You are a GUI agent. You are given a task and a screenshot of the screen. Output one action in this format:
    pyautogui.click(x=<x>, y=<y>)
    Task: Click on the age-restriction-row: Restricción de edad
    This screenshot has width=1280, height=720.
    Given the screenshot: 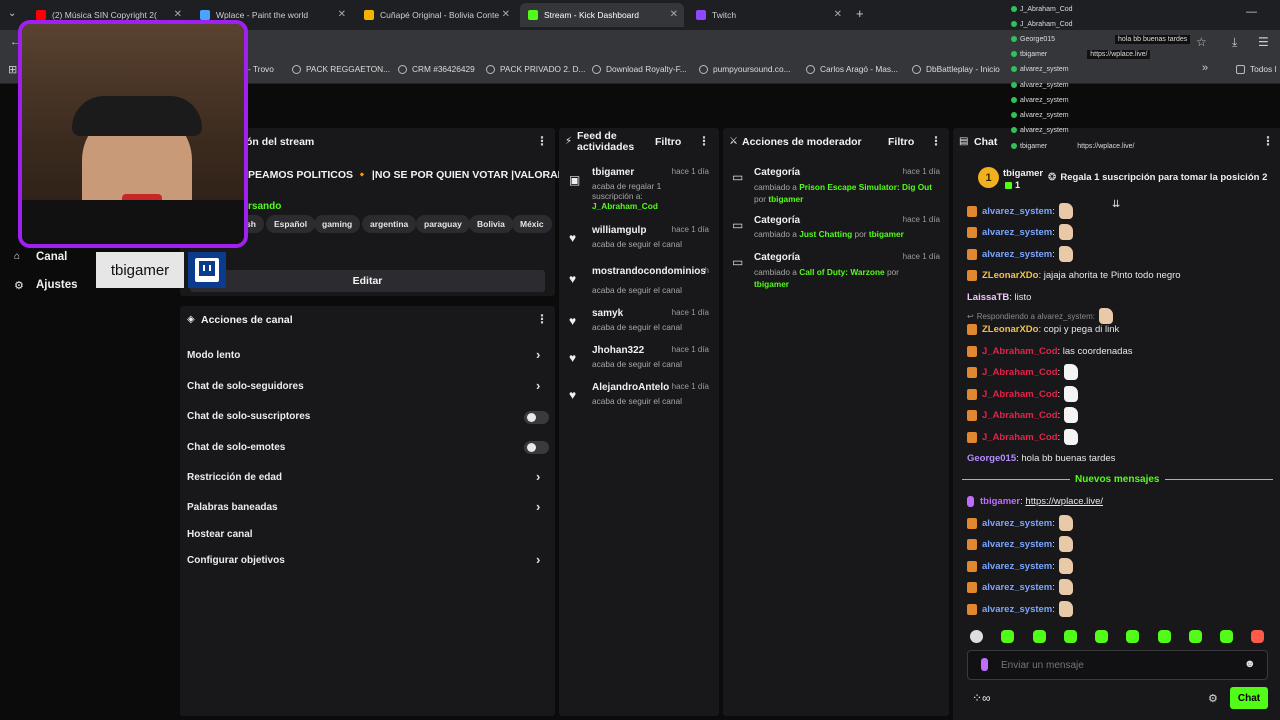 What is the action you would take?
    pyautogui.click(x=234, y=477)
    